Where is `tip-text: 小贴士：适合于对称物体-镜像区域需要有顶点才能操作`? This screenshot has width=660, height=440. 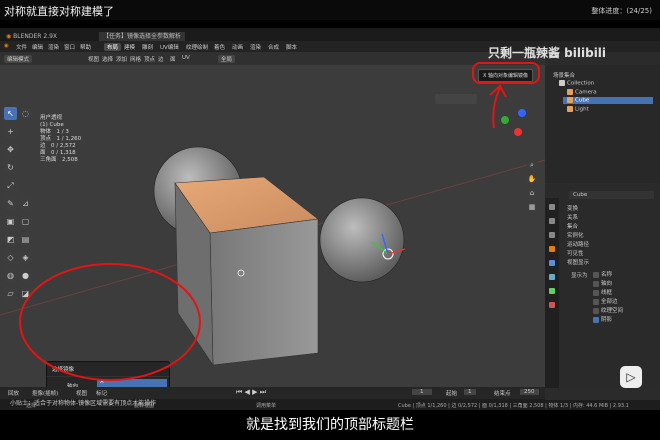 tip-text: 小贴士：适合于对称物体-镜像区域需要有顶点才能操作 is located at coordinates (83, 403).